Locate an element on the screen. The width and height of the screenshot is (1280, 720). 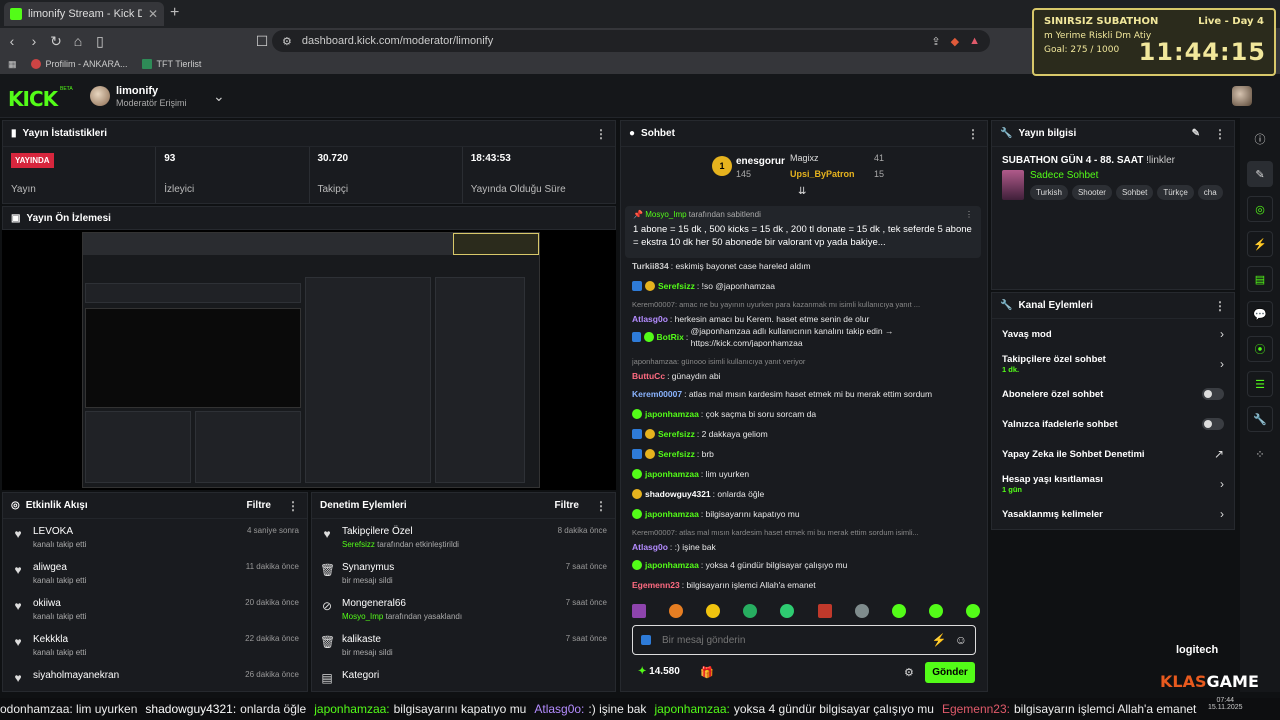
edit-pencil-icon: ✎ is located at coordinates (1196, 133).